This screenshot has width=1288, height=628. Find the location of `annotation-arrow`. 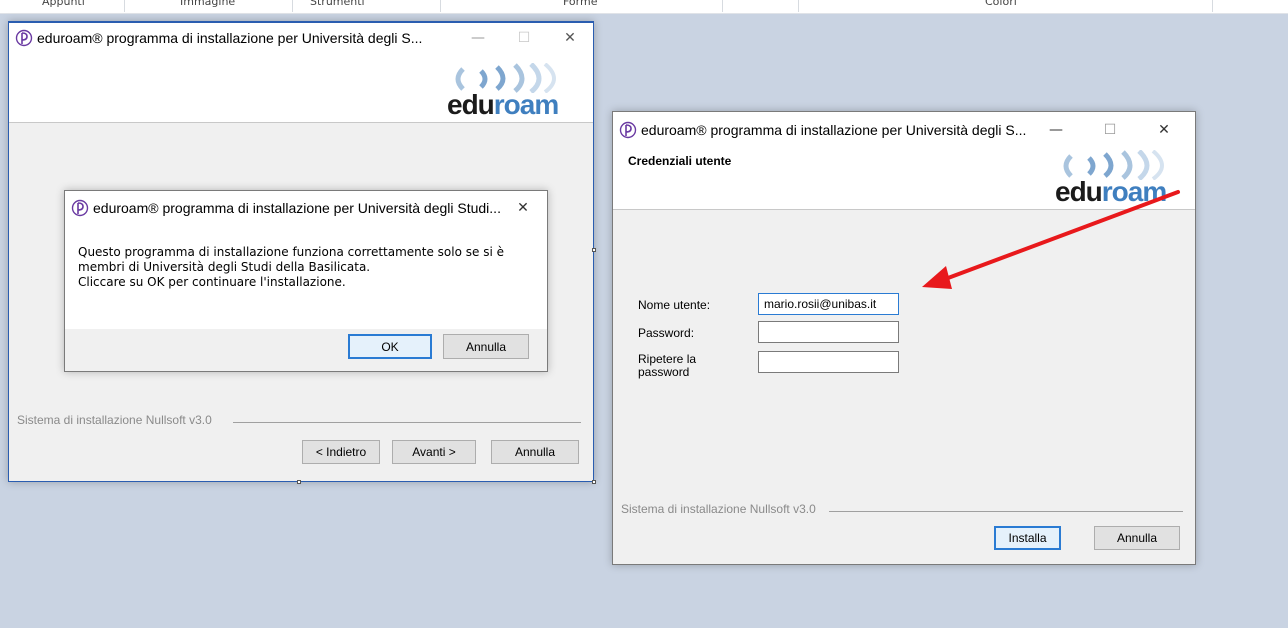

annotation-arrow is located at coordinates (1051, 239).